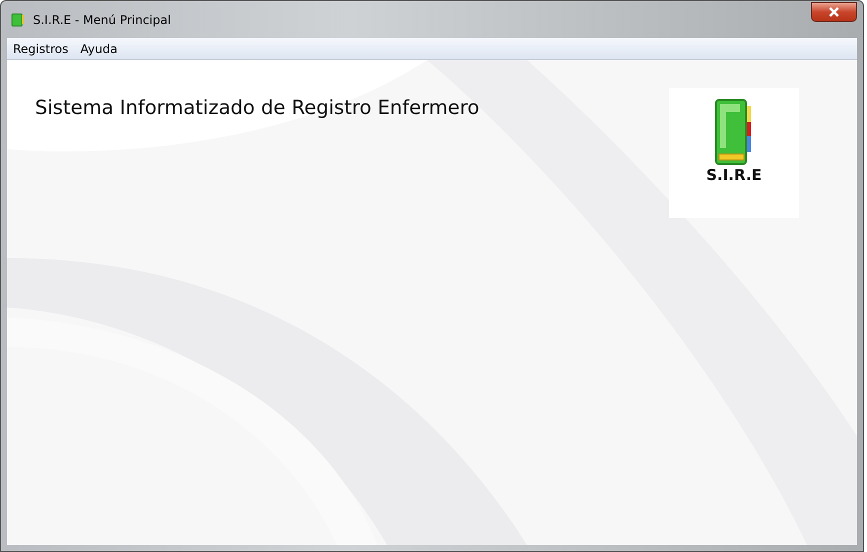 The width and height of the screenshot is (867, 552). I want to click on menu-item: Registros, so click(40, 49).